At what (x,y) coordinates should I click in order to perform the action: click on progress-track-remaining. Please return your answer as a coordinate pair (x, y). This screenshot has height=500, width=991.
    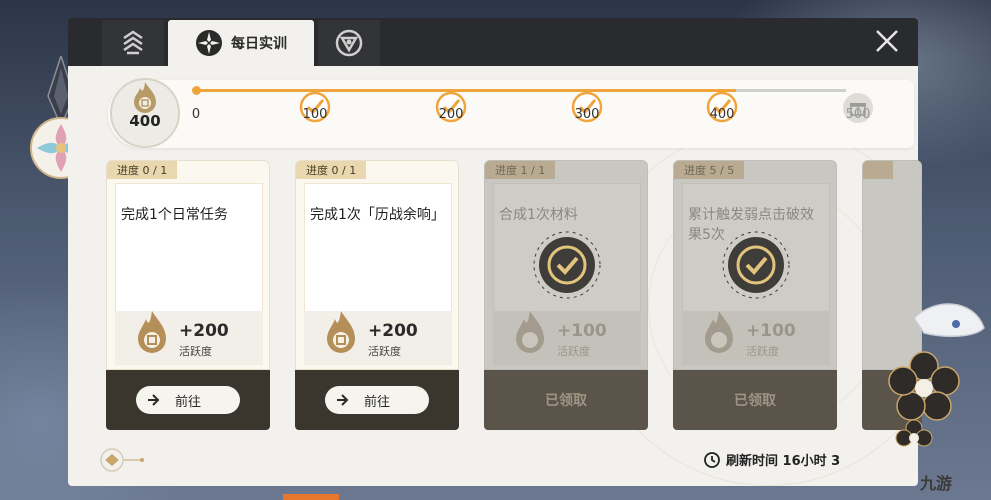
    Looking at the image, I should click on (791, 90).